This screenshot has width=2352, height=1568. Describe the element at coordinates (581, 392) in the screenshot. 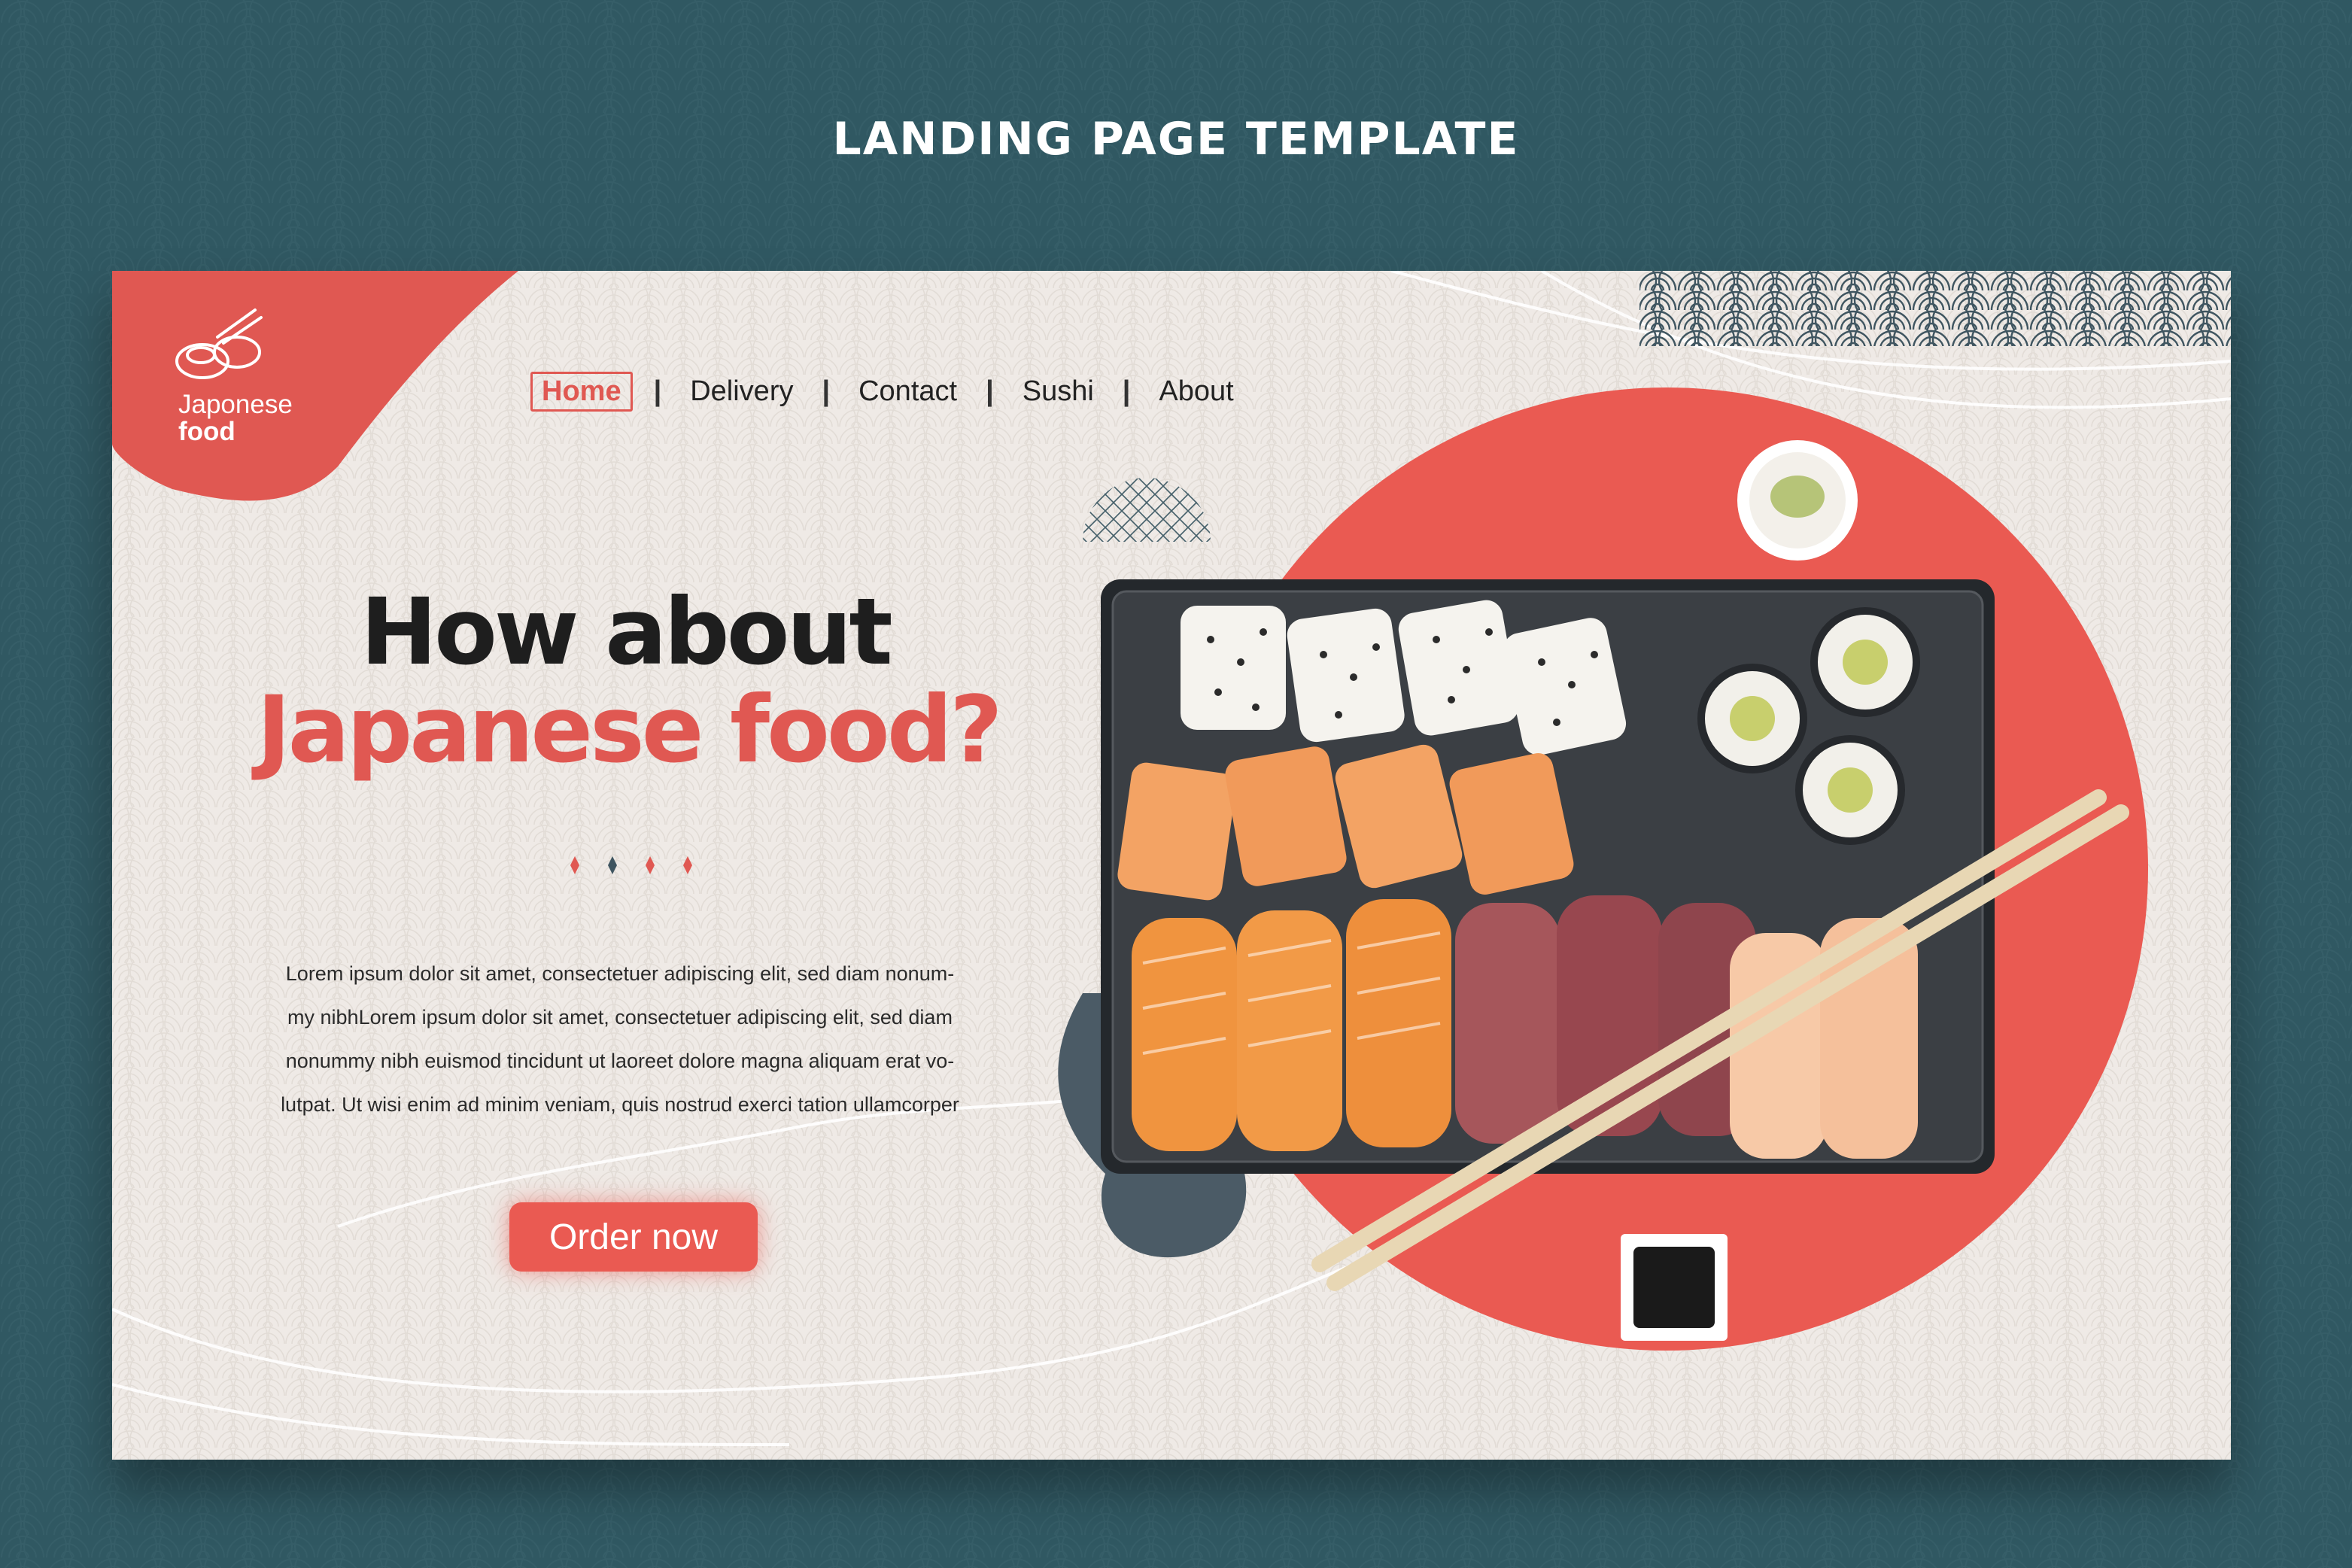

I see `nav-item-home: Home` at that location.